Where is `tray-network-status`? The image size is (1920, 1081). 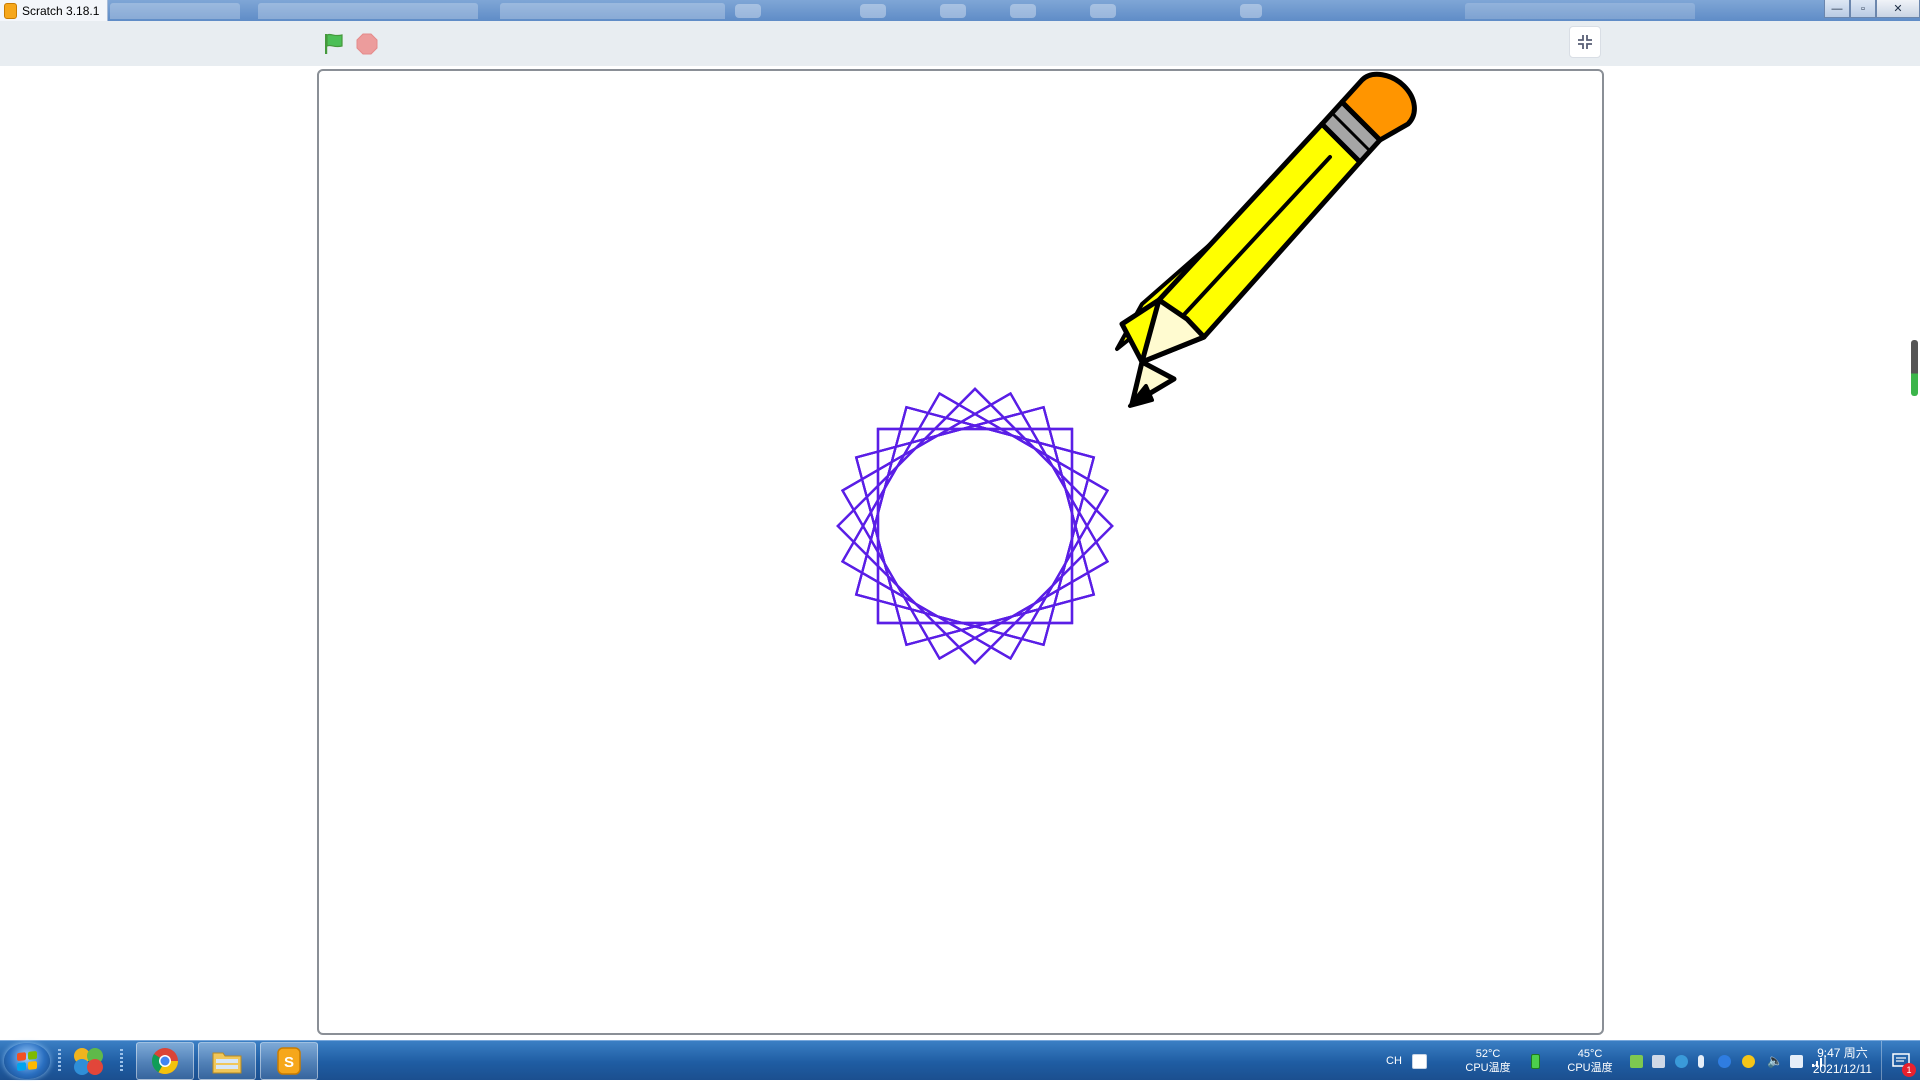
tray-network-status is located at coordinates (1636, 1061).